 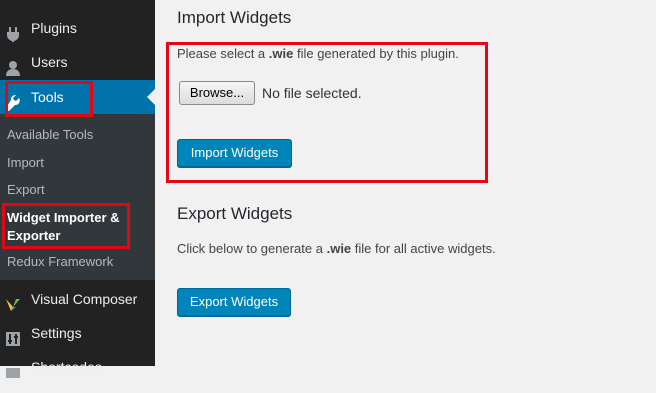 I want to click on export-widgets-title: Export Widgets, so click(x=235, y=213).